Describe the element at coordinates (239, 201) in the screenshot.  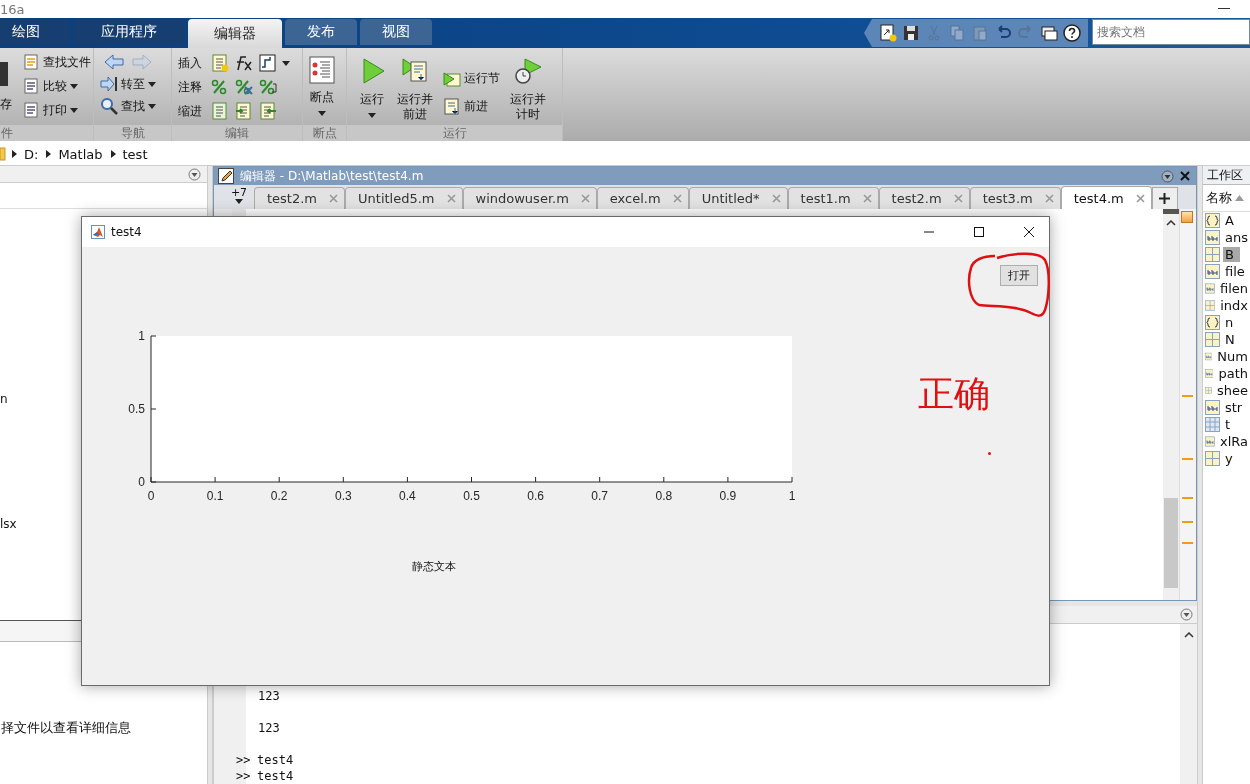
I see `caret-icon` at that location.